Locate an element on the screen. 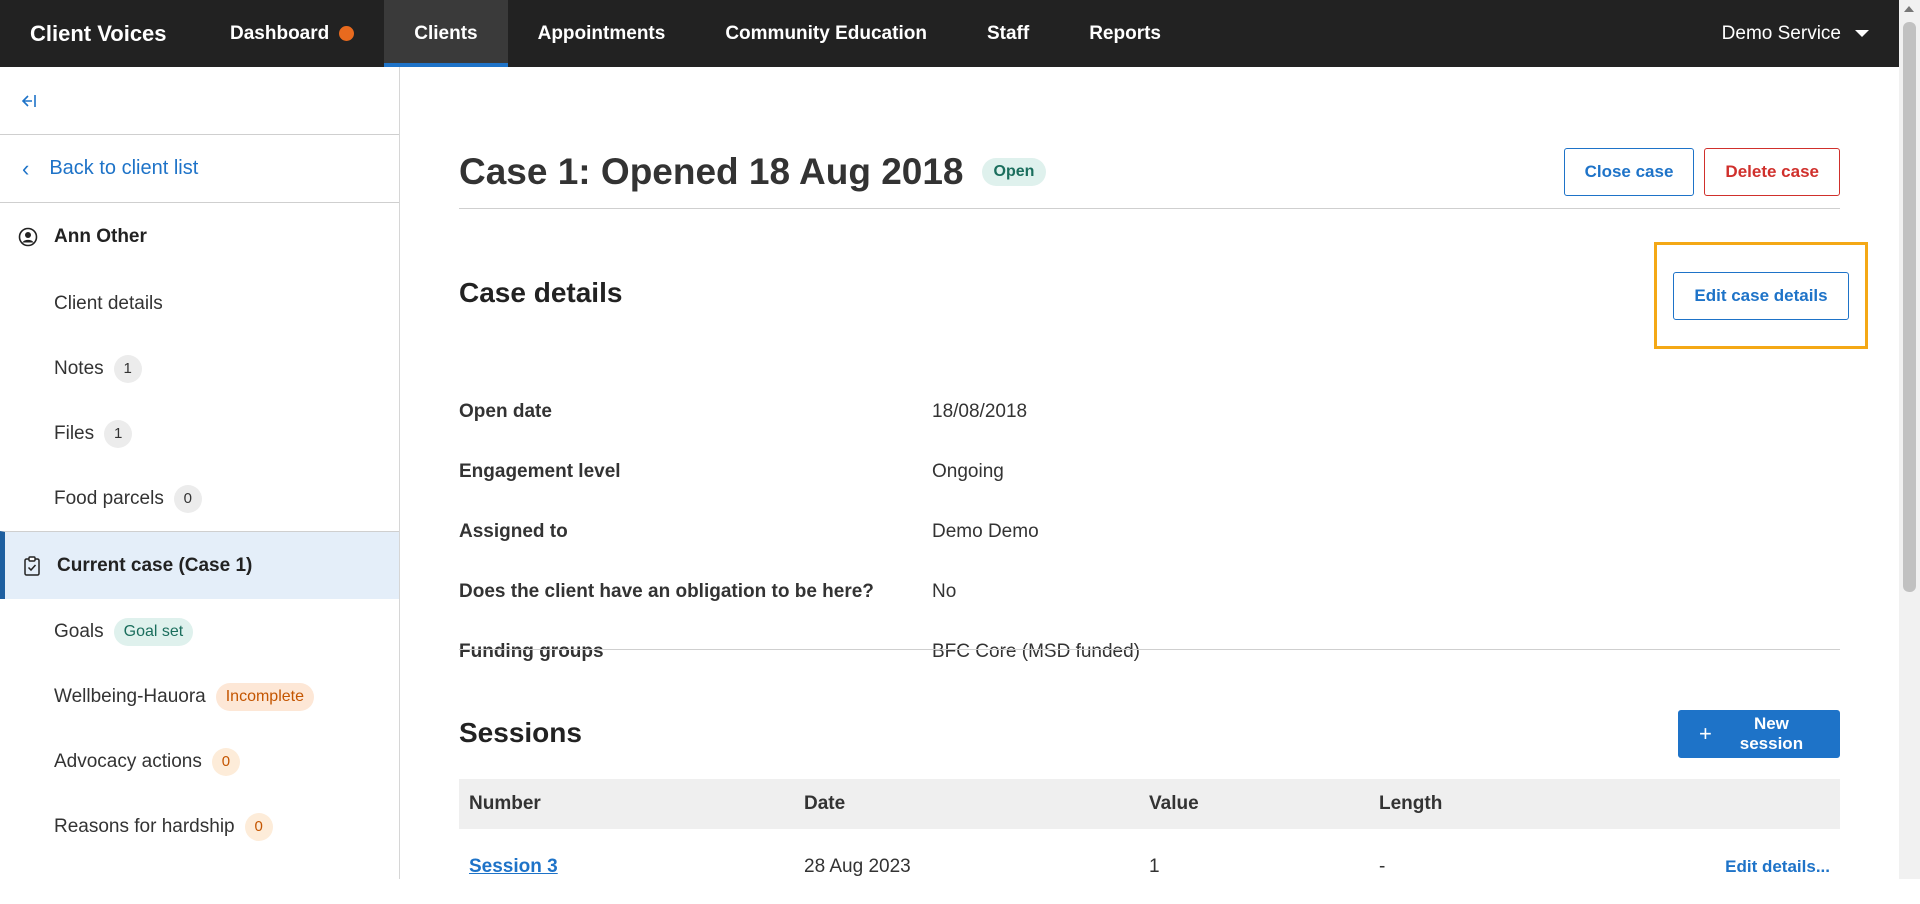 The width and height of the screenshot is (1920, 904). table-header: Number Date Value Length is located at coordinates (1149, 804).